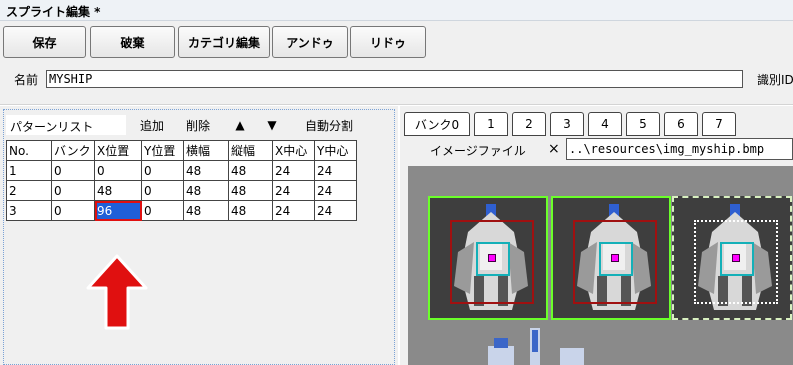  I want to click on table-header-row: No. バンク X位置 Y位置 横幅 縦幅 X中心 Y中心, so click(181, 150).